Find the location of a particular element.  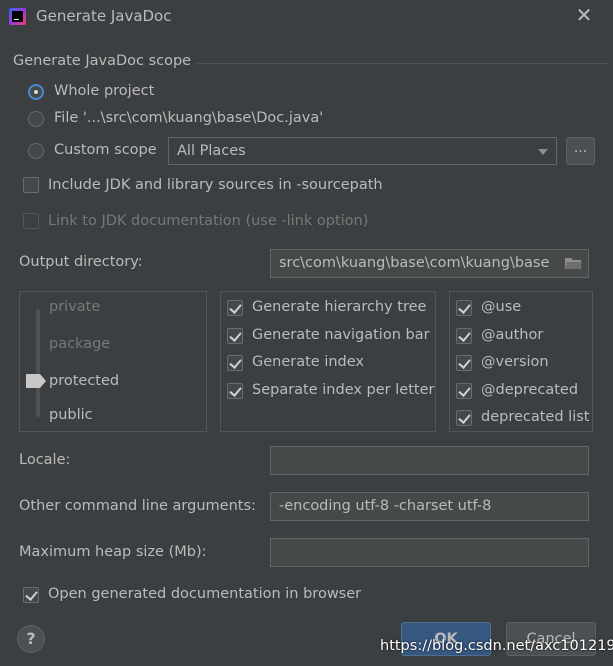

locale-field is located at coordinates (429, 460).